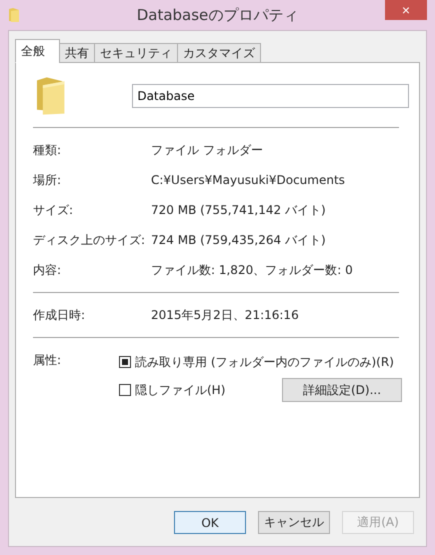  What do you see at coordinates (47, 360) in the screenshot?
I see `property-label: 属性:` at bounding box center [47, 360].